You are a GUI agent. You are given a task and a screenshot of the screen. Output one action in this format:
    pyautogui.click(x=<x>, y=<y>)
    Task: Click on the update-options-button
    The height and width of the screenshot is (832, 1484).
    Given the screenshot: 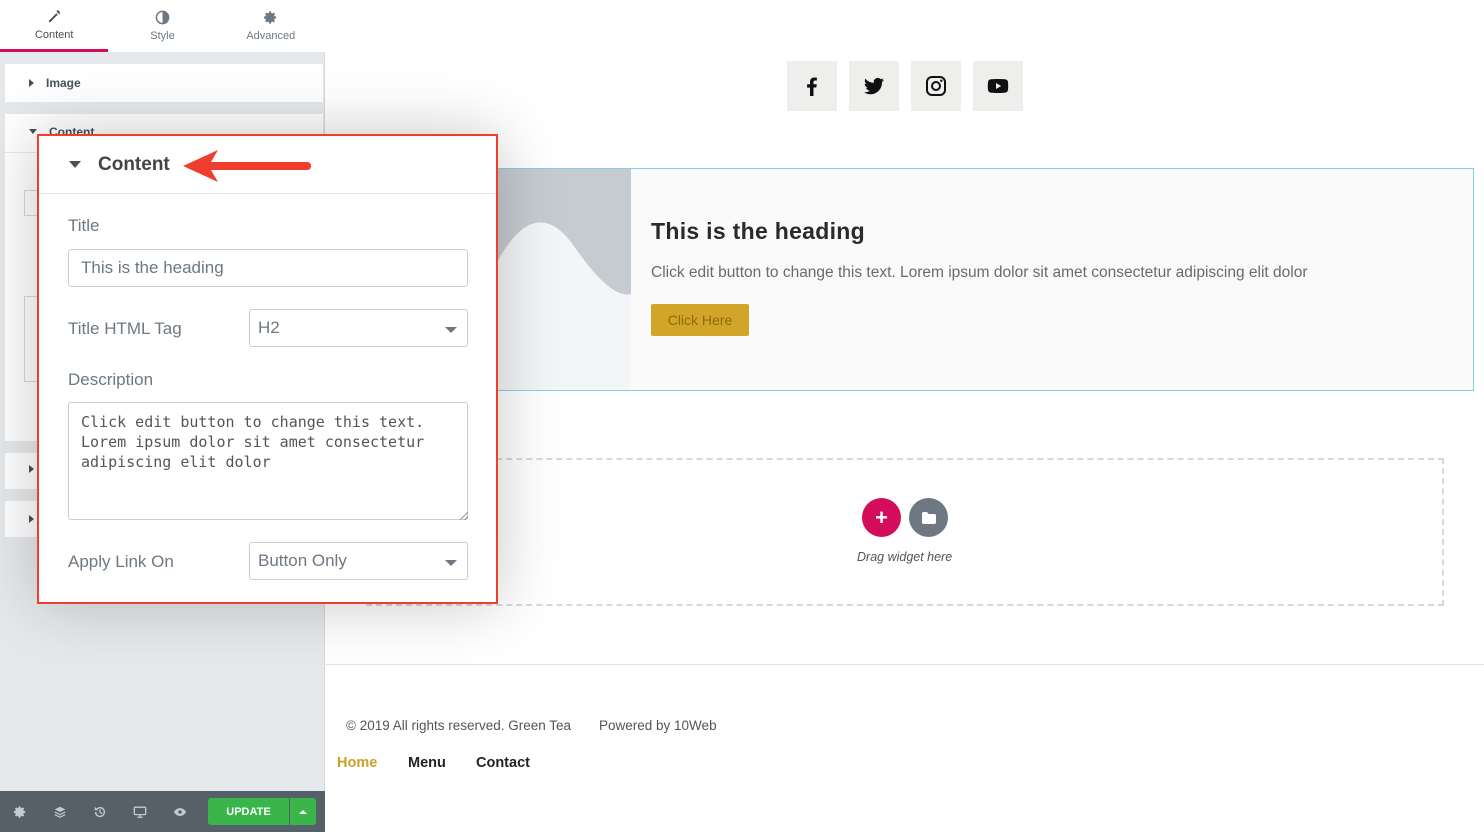 What is the action you would take?
    pyautogui.click(x=303, y=811)
    